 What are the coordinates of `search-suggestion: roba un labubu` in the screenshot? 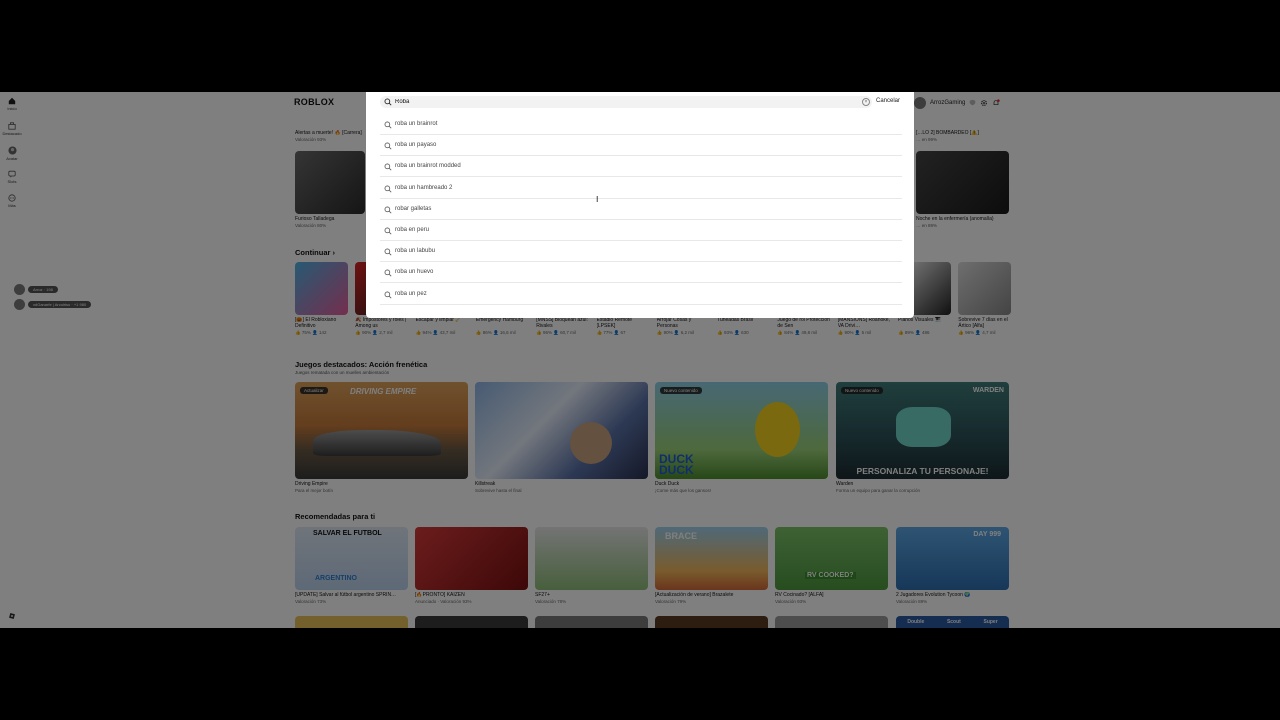 It's located at (641, 252).